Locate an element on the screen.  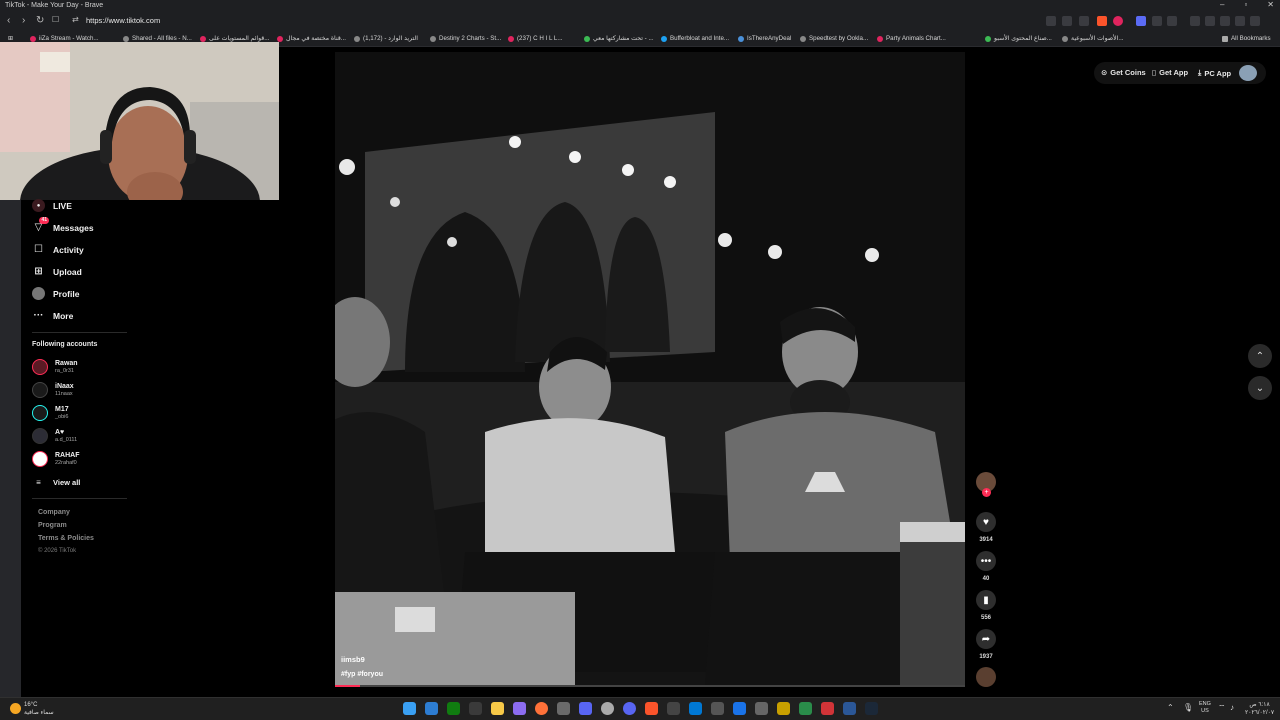
following-account: iNaax 11naax is located at coordinates (53, 390).